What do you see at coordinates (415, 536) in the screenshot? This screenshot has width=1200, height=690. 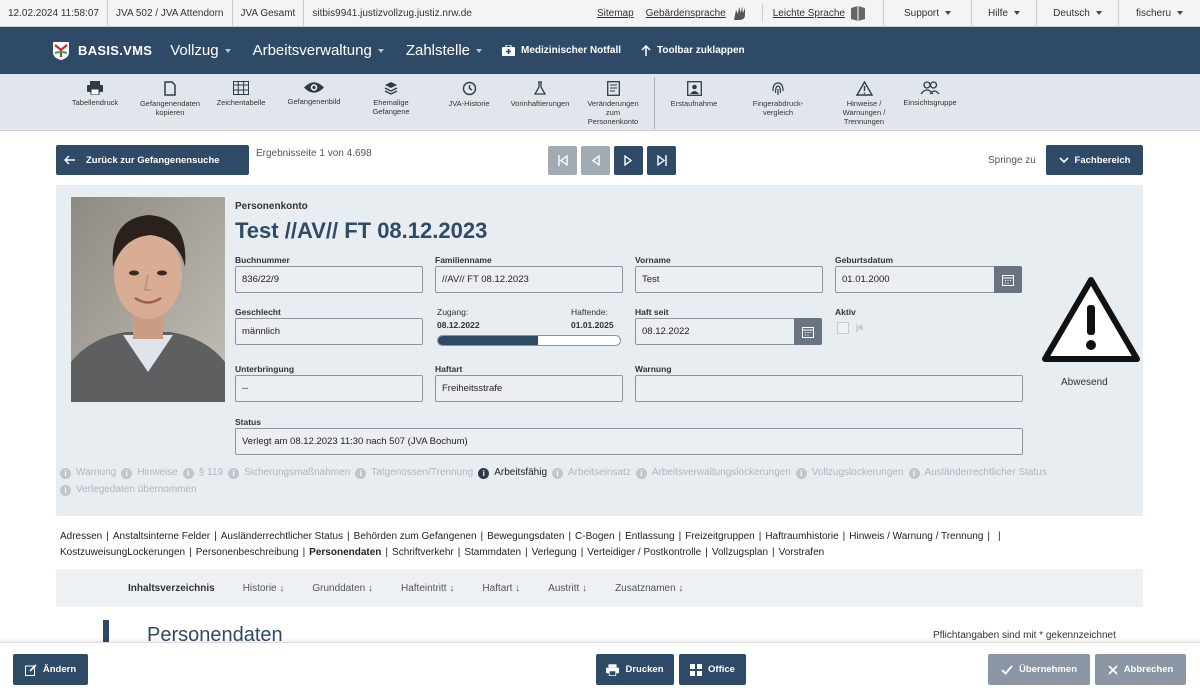 I see `tab-behörden-zum-gefangenen: Behörden zum Gefangenen` at bounding box center [415, 536].